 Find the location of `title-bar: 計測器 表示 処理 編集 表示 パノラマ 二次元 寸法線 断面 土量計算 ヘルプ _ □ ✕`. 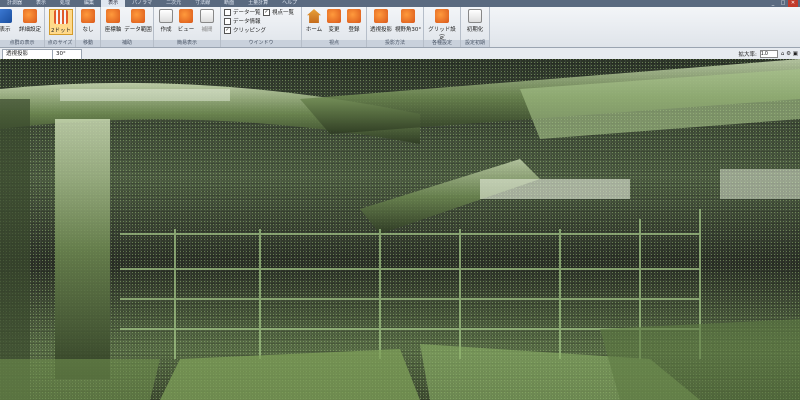

title-bar: 計測器 表示 処理 編集 表示 パノラマ 二次元 寸法線 断面 土量計算 ヘルプ _ □ ✕ is located at coordinates (400, 3).